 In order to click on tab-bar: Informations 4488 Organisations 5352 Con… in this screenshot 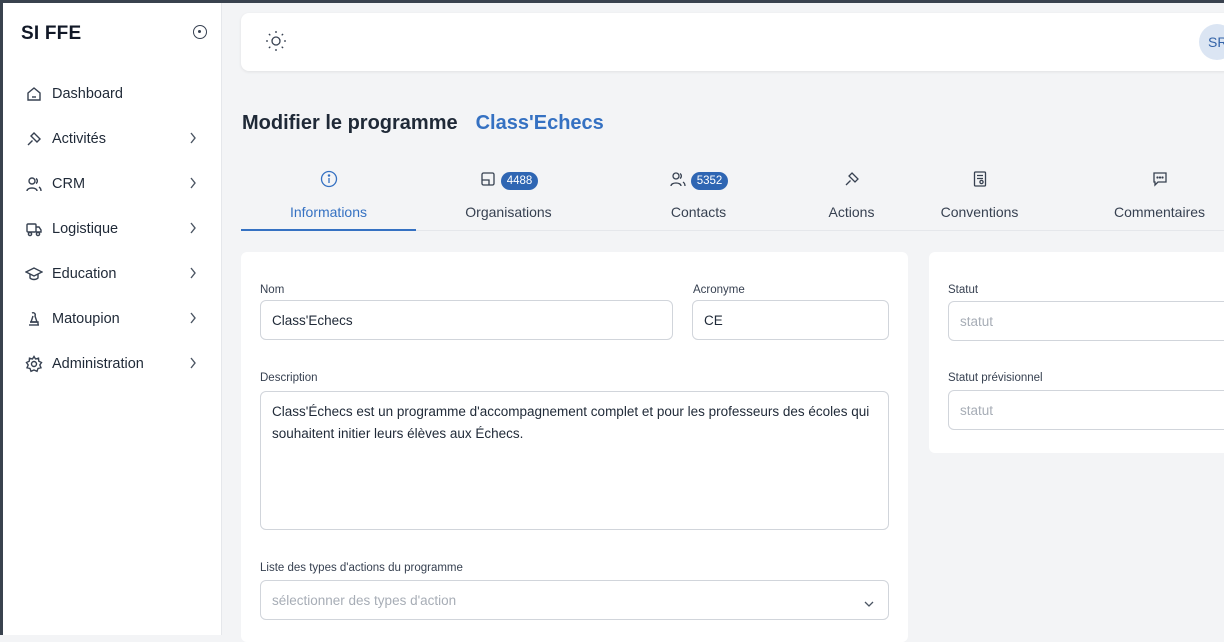, I will do `click(732, 199)`.